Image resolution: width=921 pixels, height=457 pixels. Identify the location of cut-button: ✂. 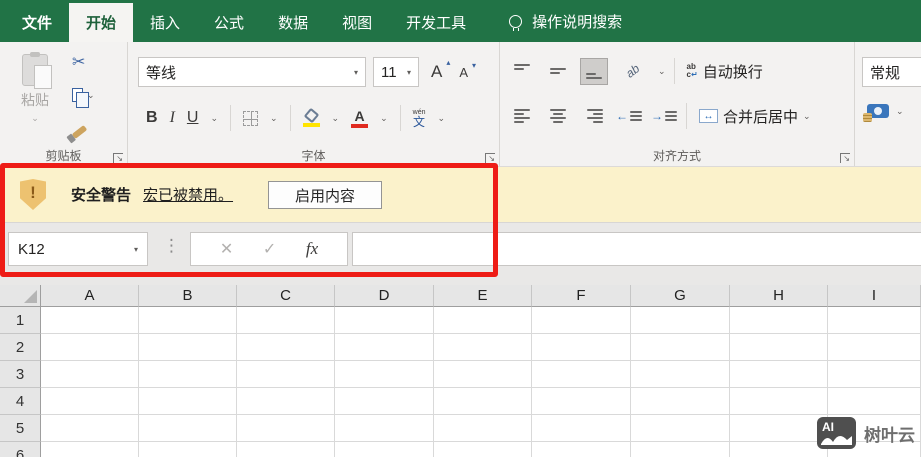
(83, 62).